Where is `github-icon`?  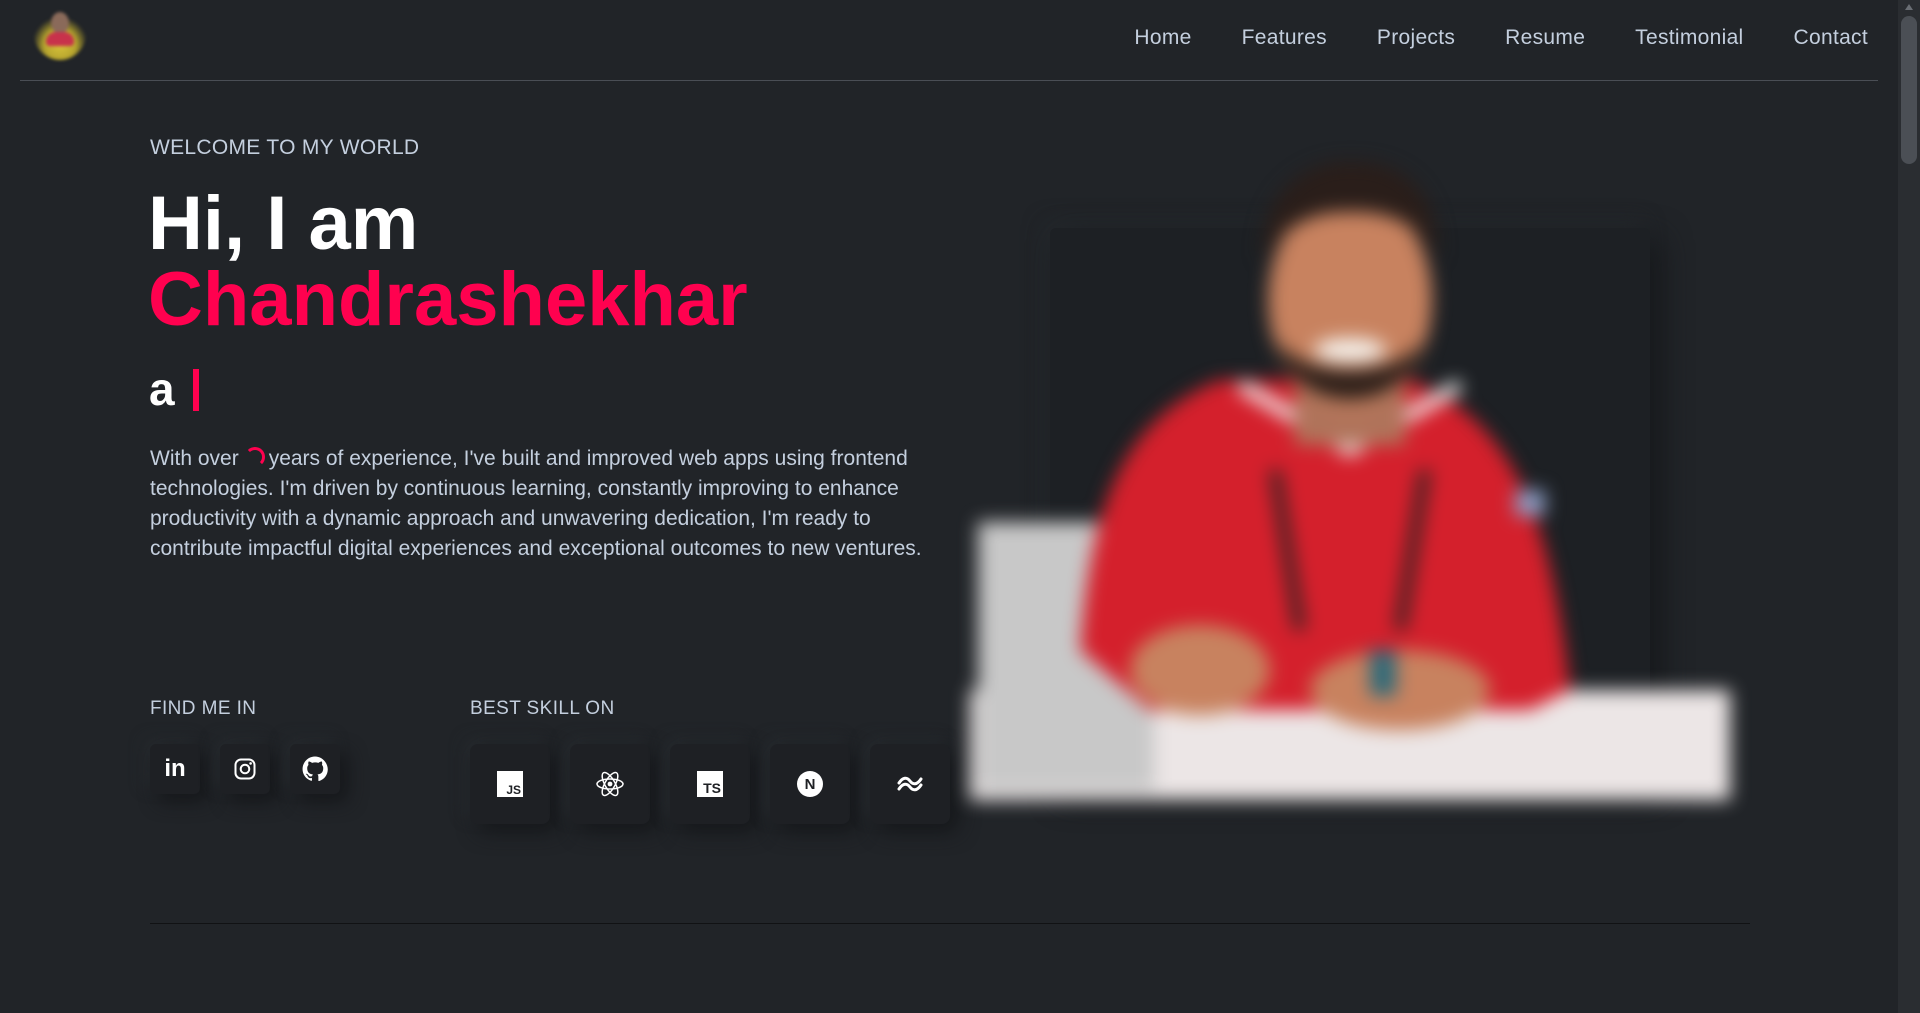
github-icon is located at coordinates (315, 769).